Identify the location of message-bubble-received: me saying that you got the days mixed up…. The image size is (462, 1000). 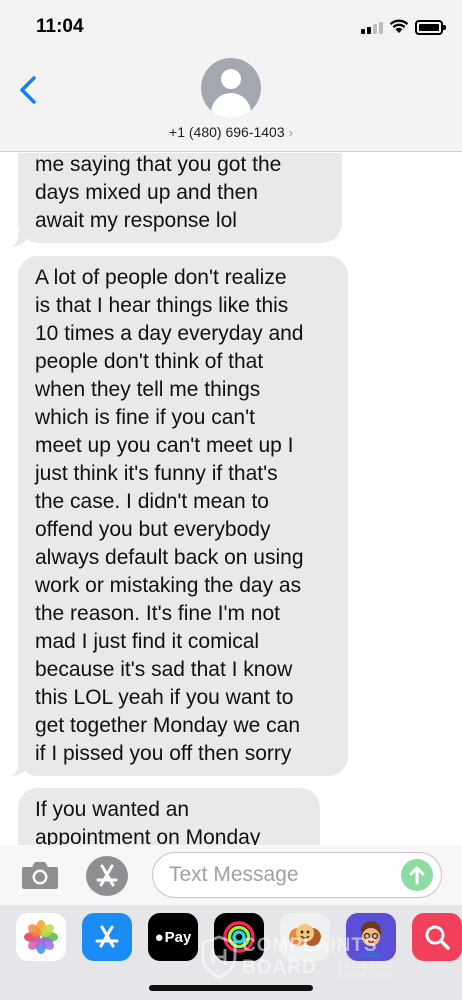
(180, 198).